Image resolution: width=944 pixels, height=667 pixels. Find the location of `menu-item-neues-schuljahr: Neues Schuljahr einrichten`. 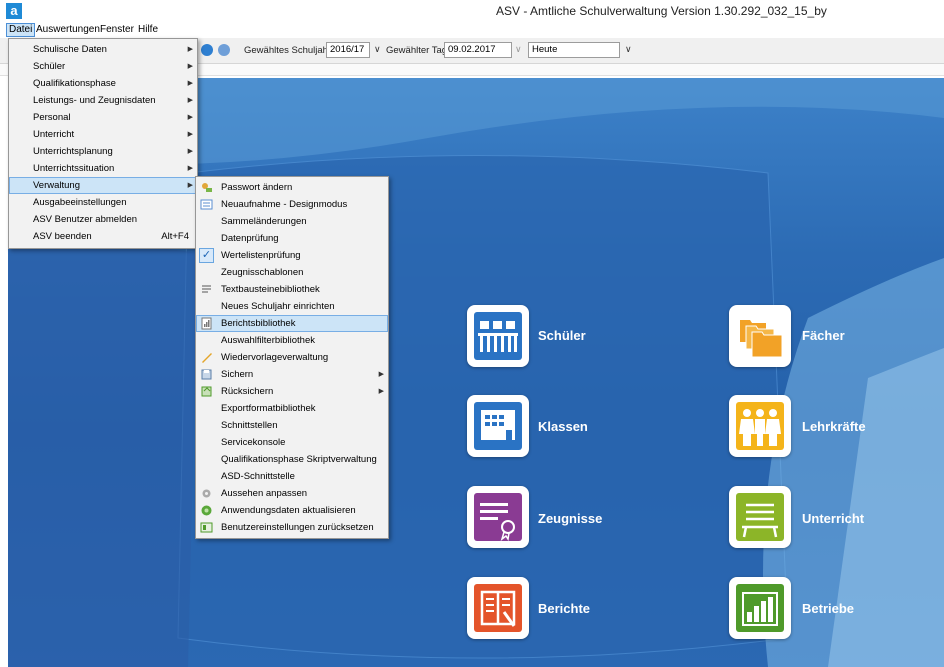

menu-item-neues-schuljahr: Neues Schuljahr einrichten is located at coordinates (292, 306).